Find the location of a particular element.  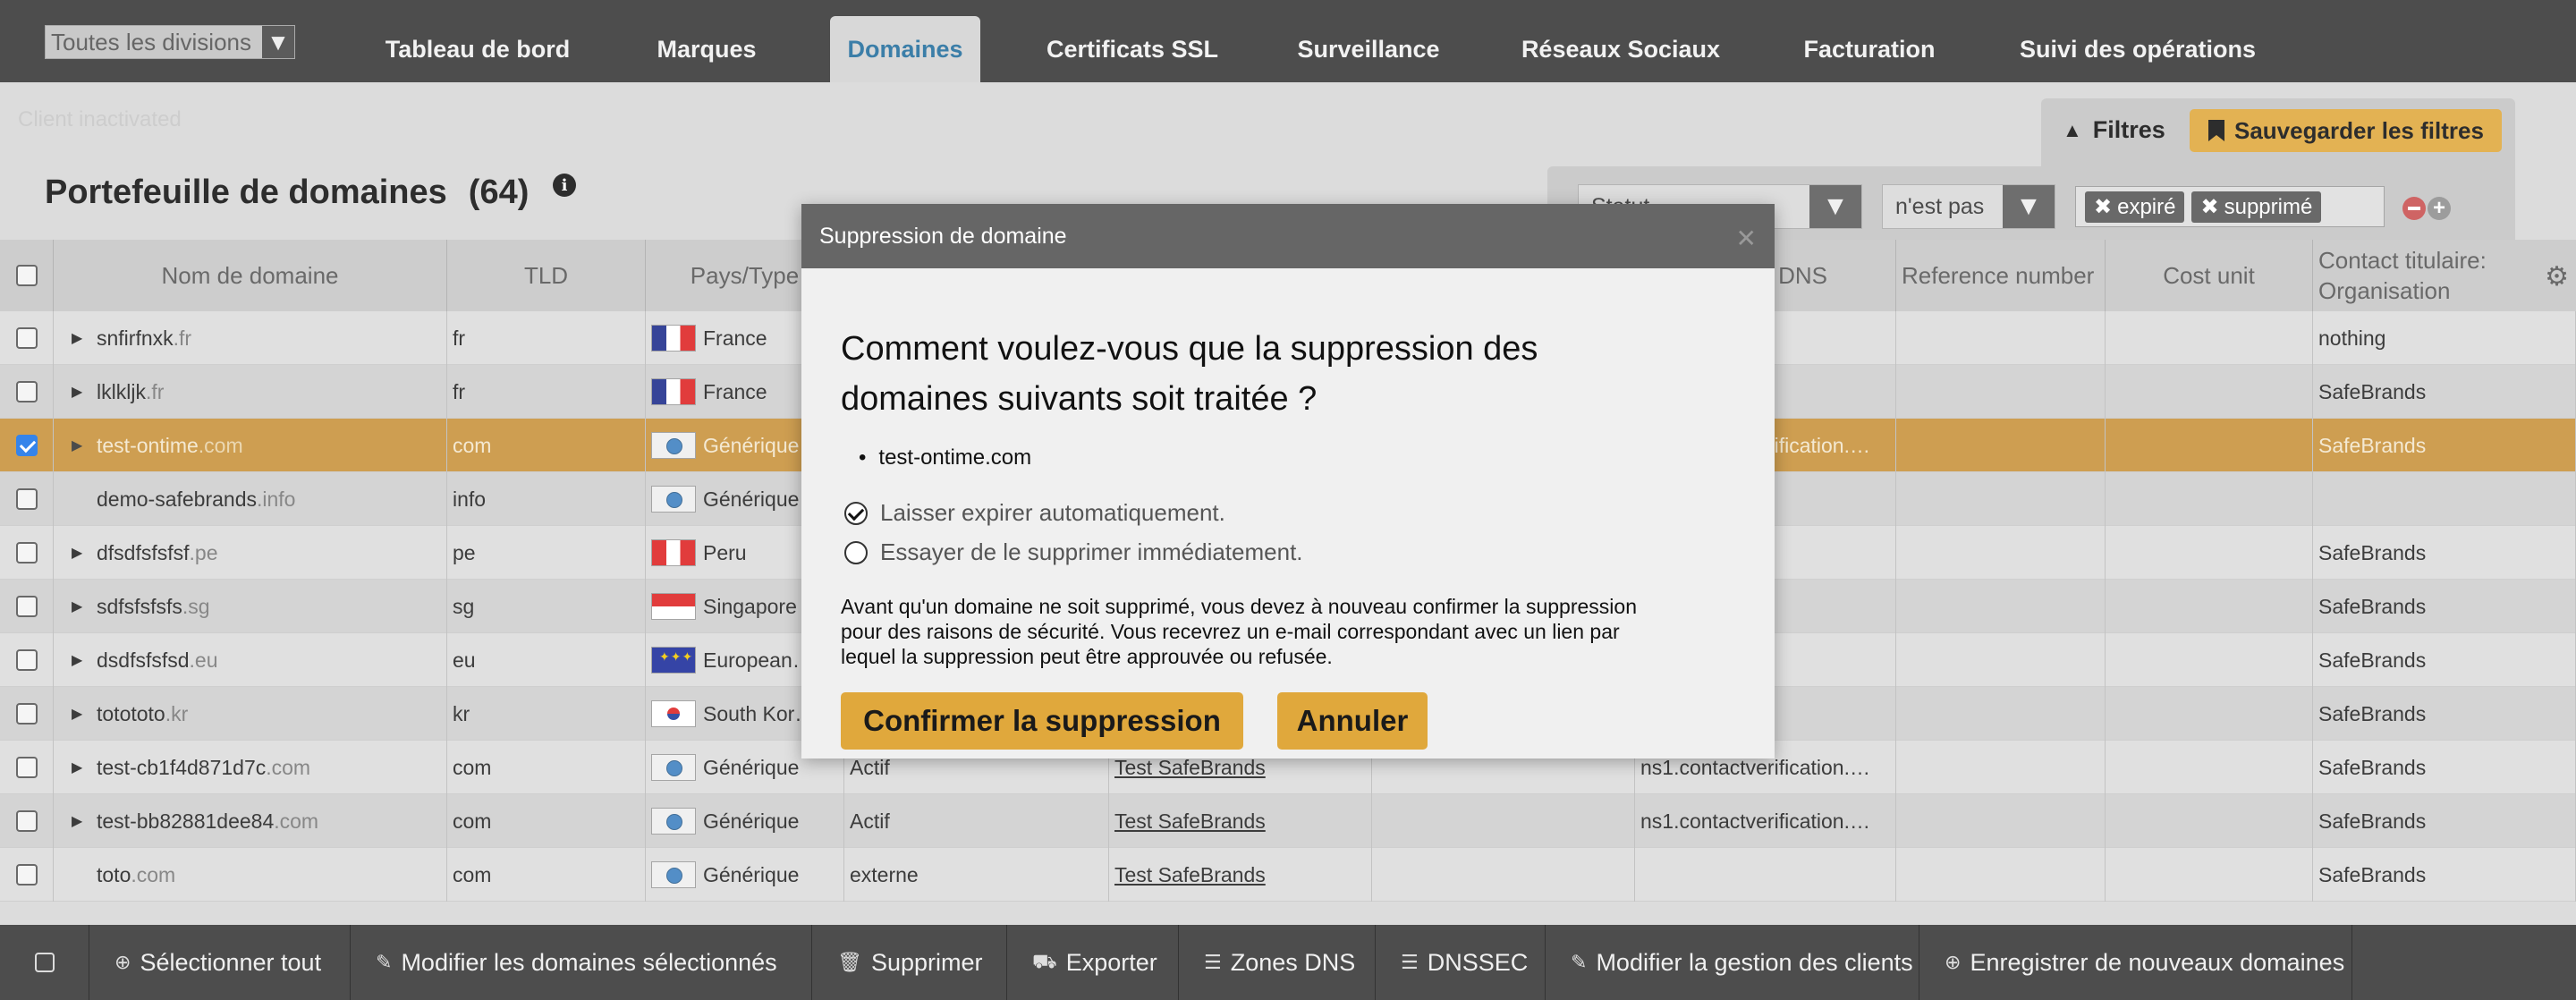

edit-selected-label: Modifier les domaines sélectionnés is located at coordinates (589, 962).